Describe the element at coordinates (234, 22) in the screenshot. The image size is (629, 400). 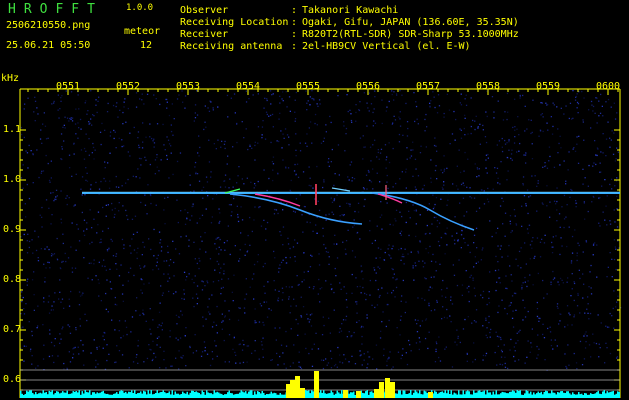
I see `info-key-location: Receiving Location` at that location.